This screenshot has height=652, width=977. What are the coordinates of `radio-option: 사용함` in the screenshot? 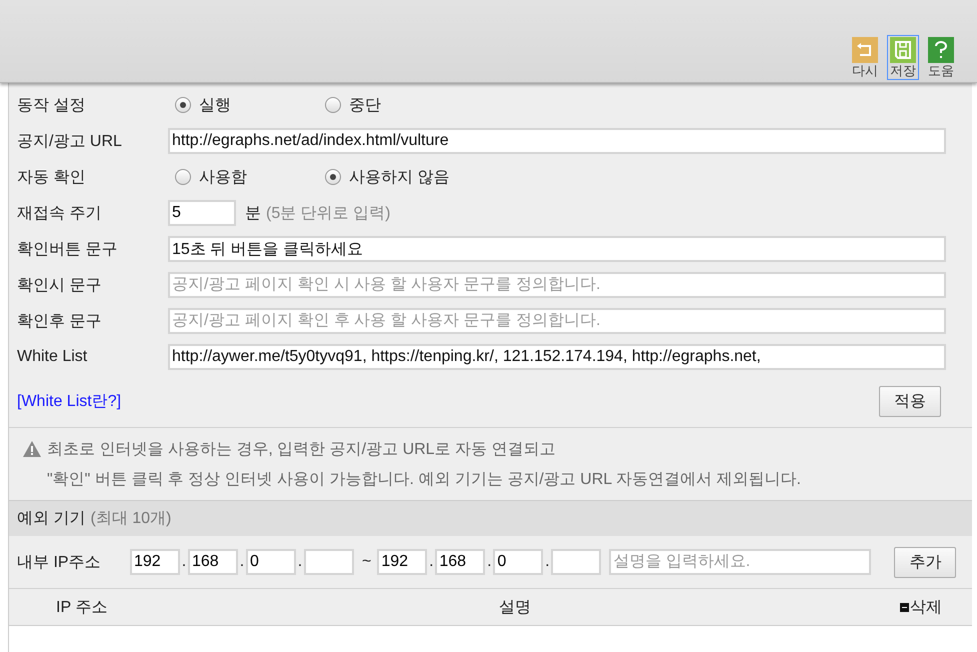 It's located at (243, 177).